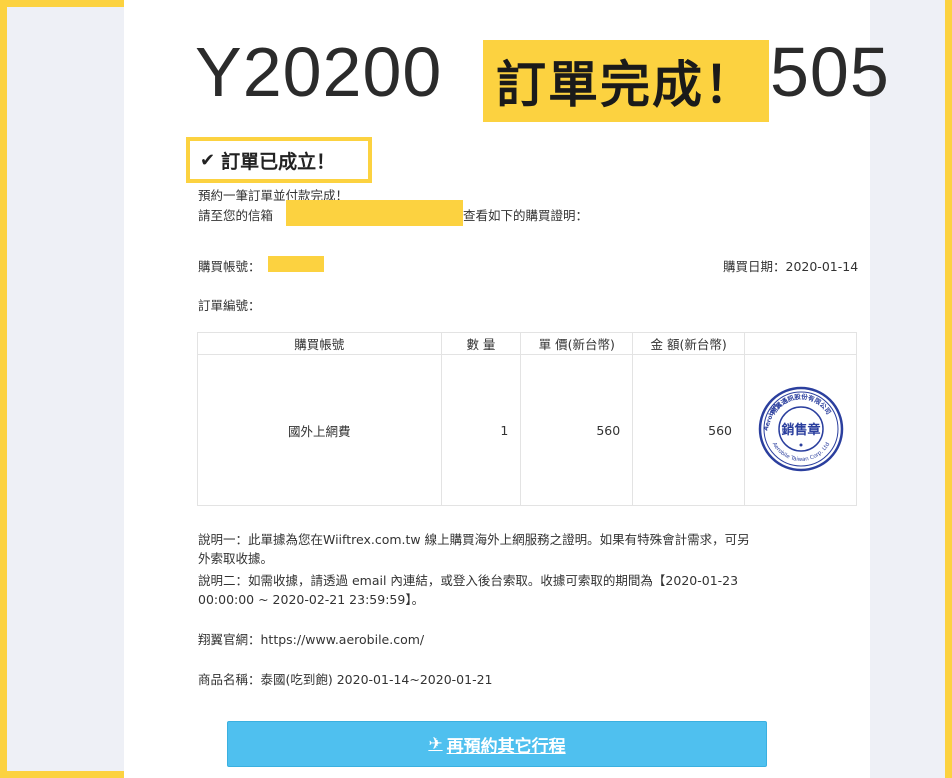 The height and width of the screenshot is (778, 952). I want to click on order-complete-text: 訂單完成！, so click(626, 85).